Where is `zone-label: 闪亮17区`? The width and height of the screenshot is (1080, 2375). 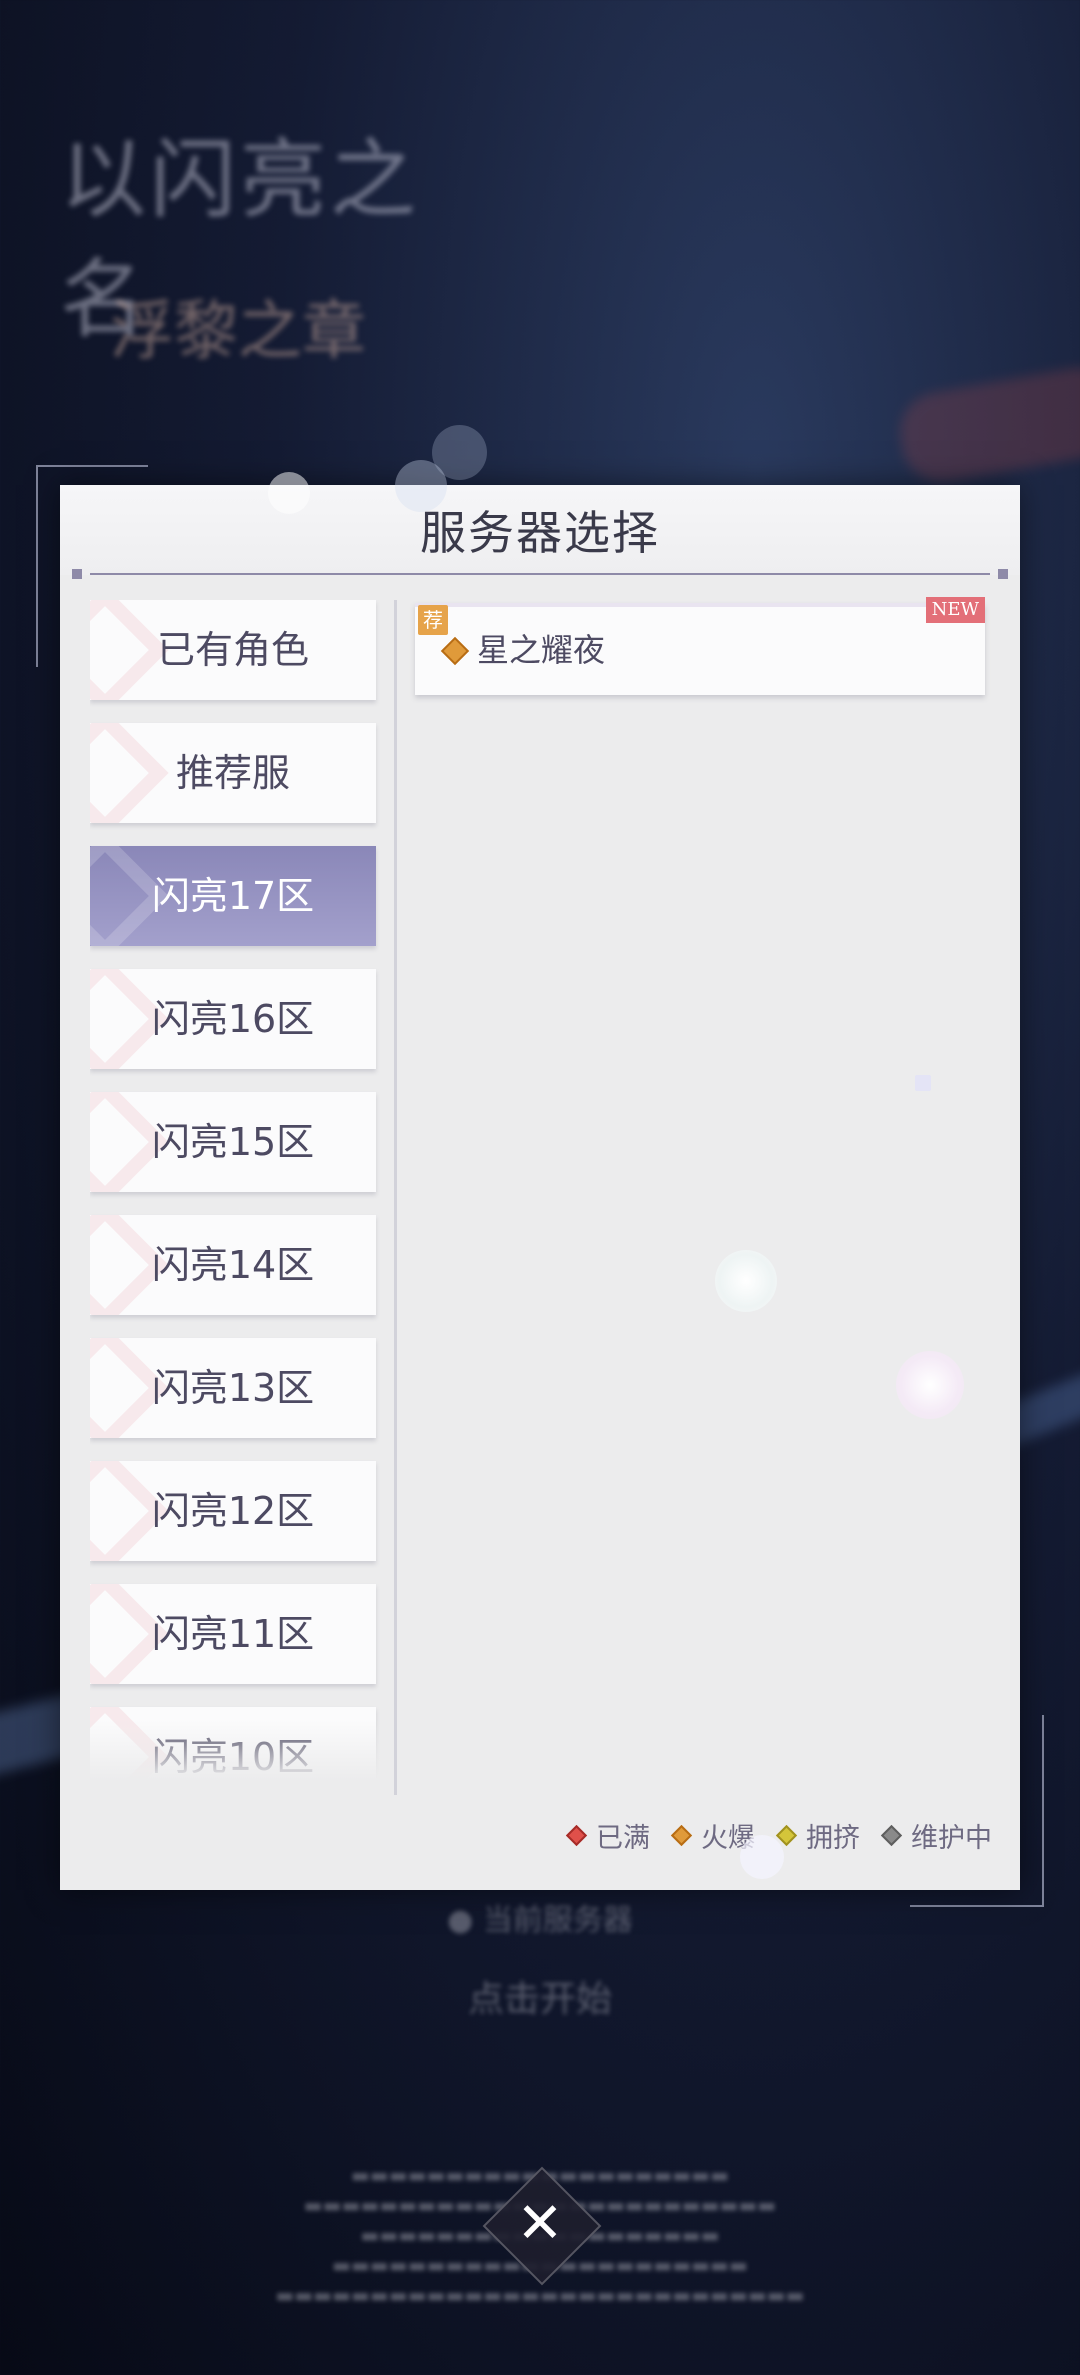 zone-label: 闪亮17区 is located at coordinates (233, 896).